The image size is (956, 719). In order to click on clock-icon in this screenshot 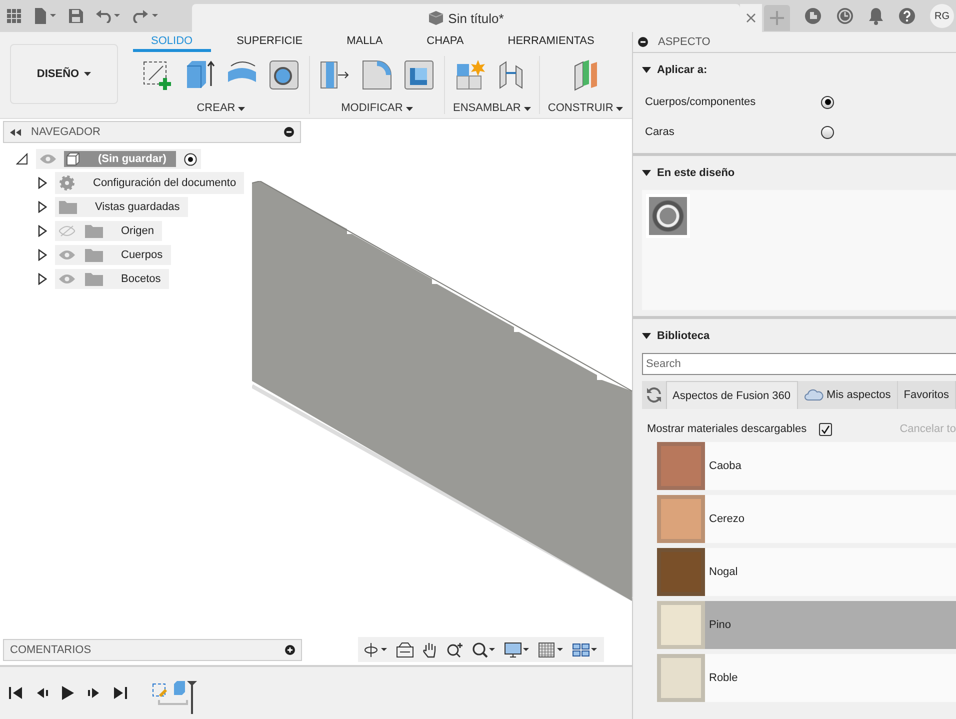, I will do `click(845, 16)`.